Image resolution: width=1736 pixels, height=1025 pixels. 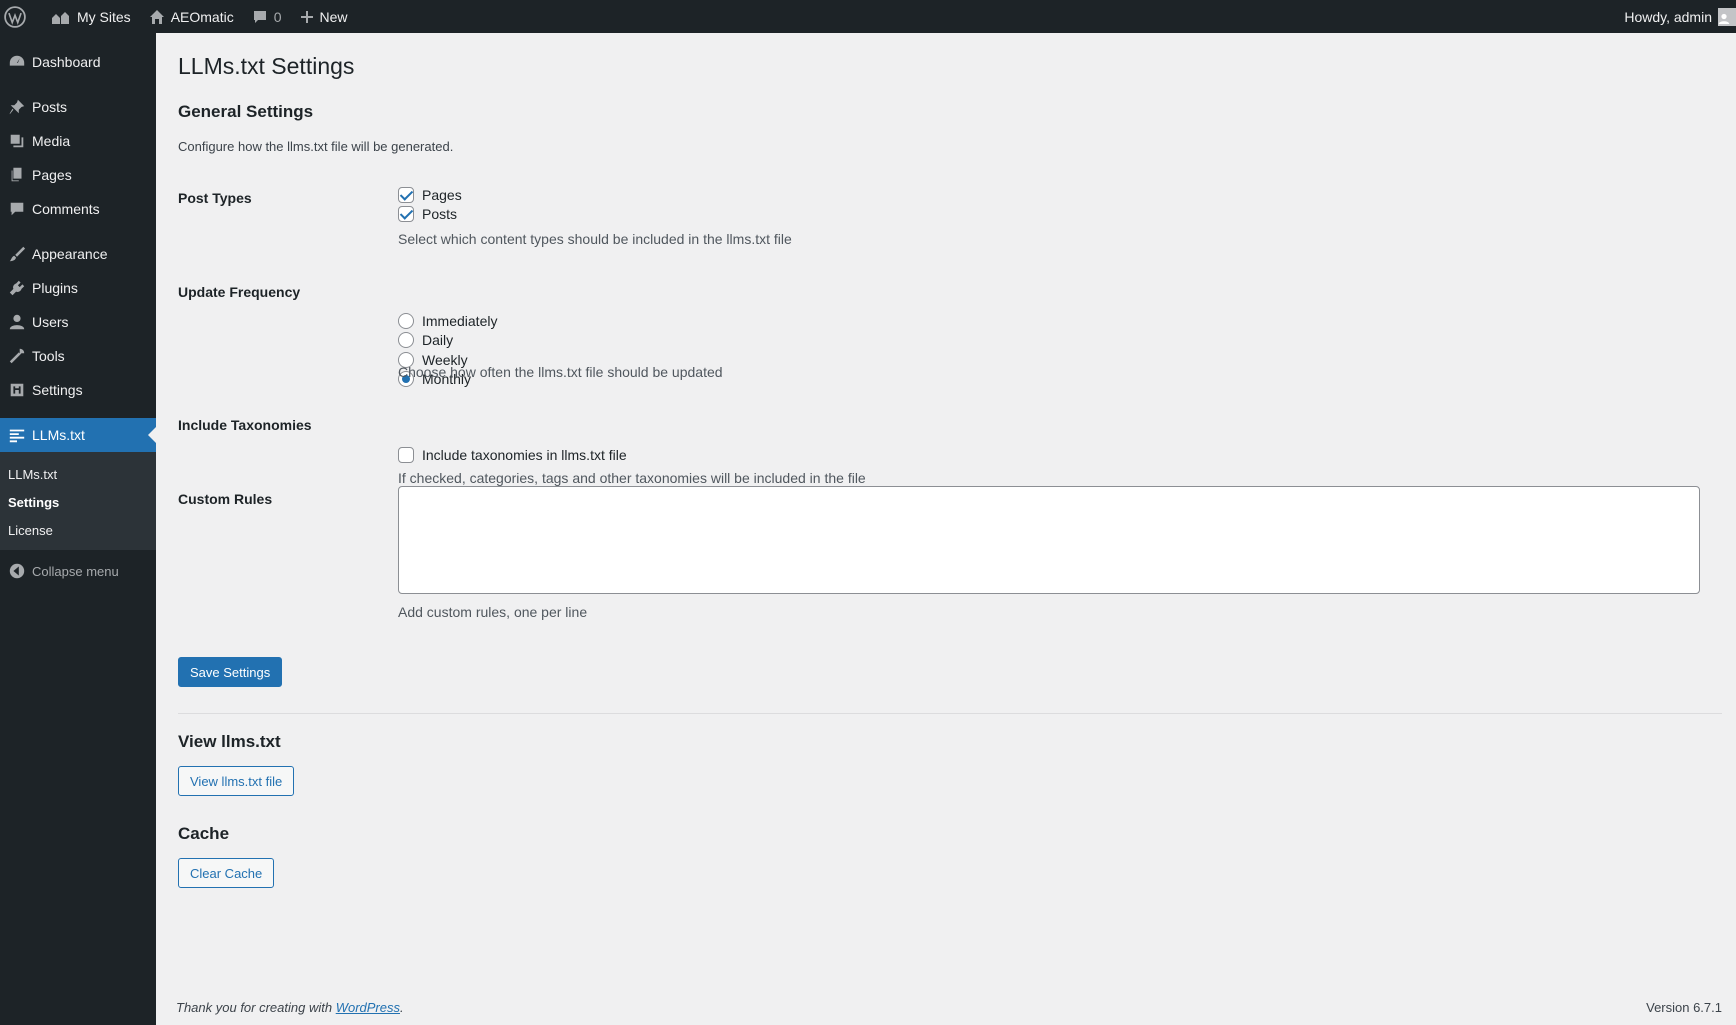 I want to click on frequency-immediately-radio, so click(x=406, y=320).